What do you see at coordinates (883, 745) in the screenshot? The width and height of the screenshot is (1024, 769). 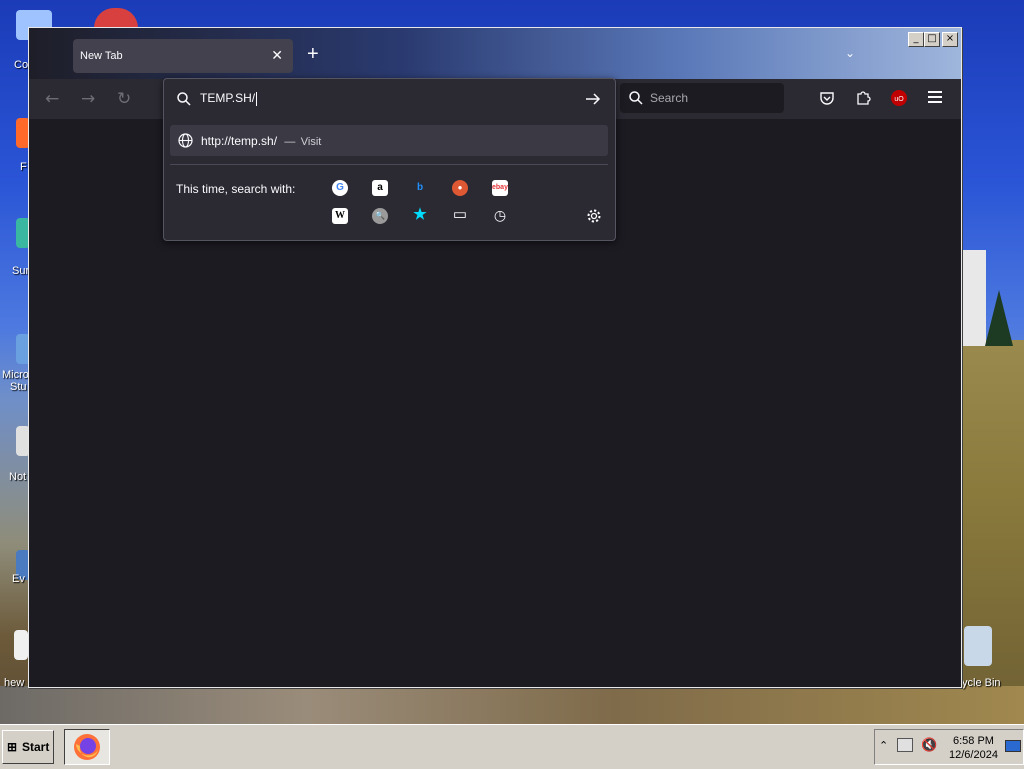 I see `tray-expand-icon: ⌃` at bounding box center [883, 745].